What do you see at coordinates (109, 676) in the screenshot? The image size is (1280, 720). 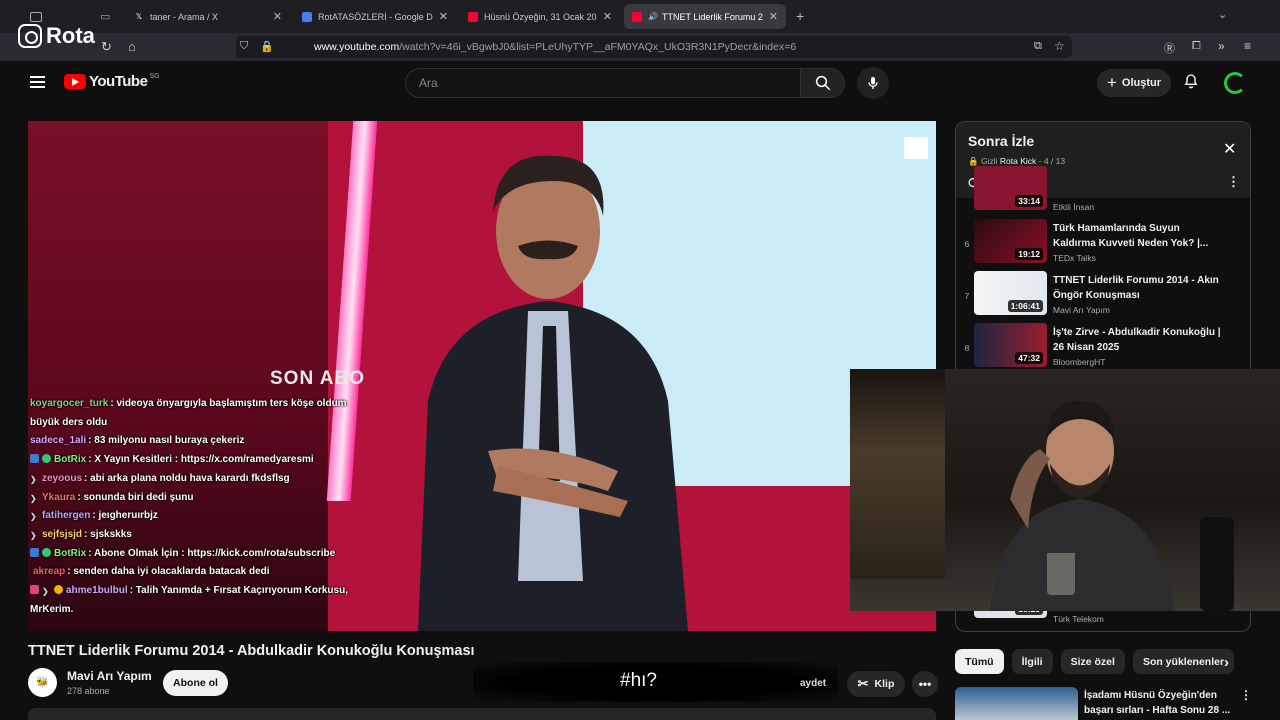 I see `channel-name: Mavi Arı Yapım` at bounding box center [109, 676].